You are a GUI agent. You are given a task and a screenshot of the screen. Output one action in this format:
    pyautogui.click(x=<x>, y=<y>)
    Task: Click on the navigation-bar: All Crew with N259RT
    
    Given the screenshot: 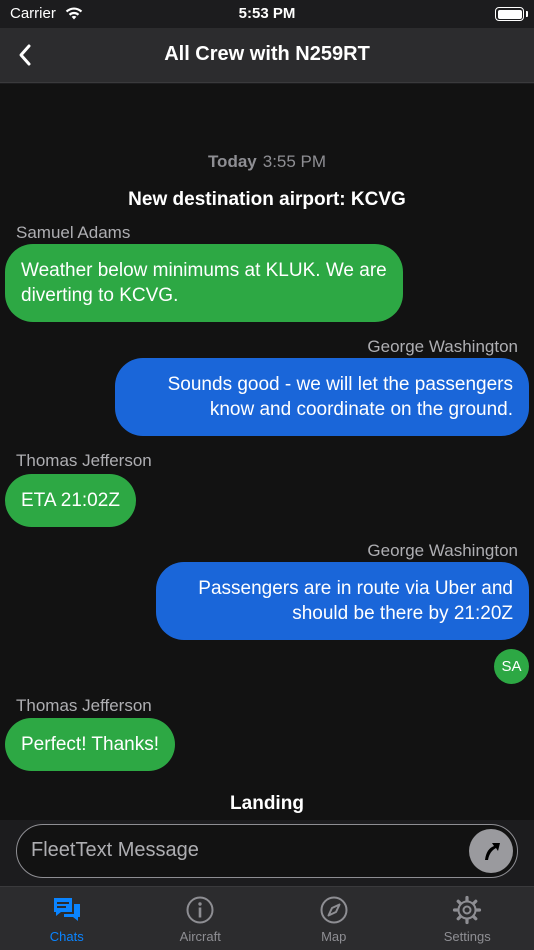 What is the action you would take?
    pyautogui.click(x=267, y=55)
    